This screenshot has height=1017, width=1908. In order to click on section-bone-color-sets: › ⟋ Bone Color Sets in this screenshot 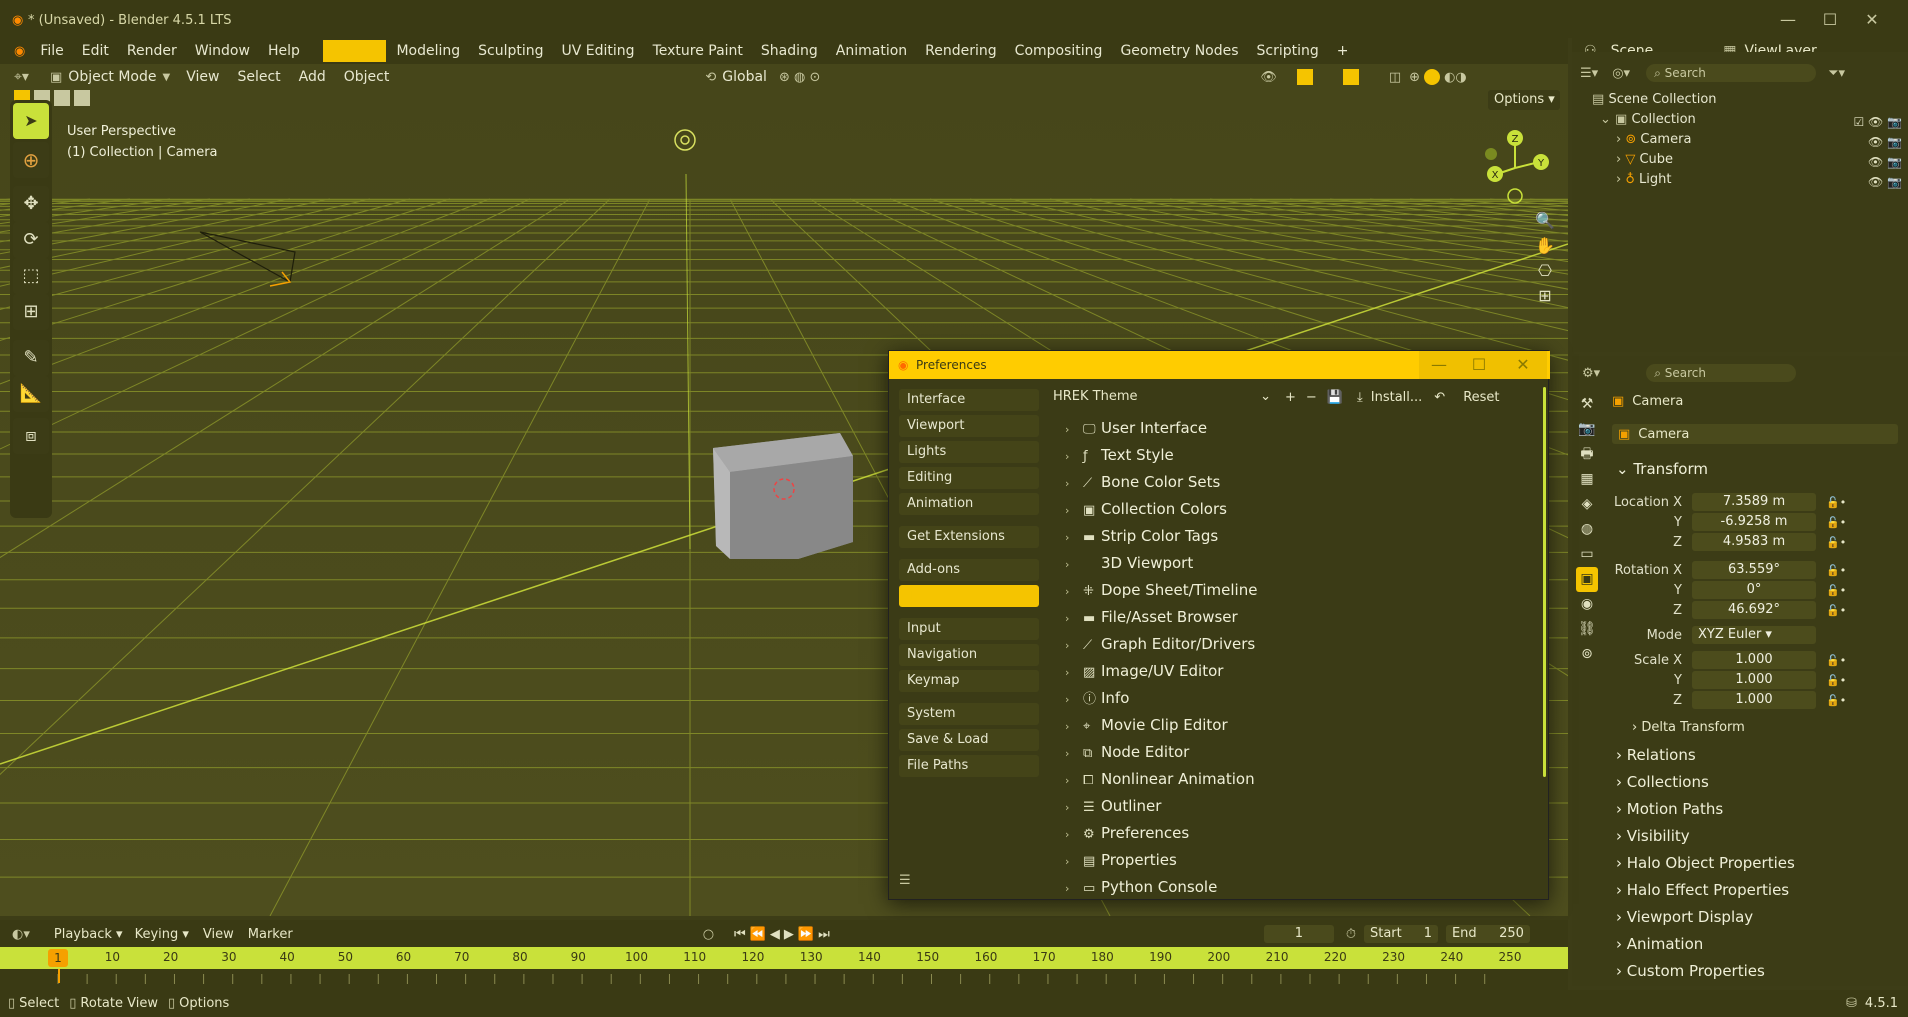, I will do `click(1295, 482)`.